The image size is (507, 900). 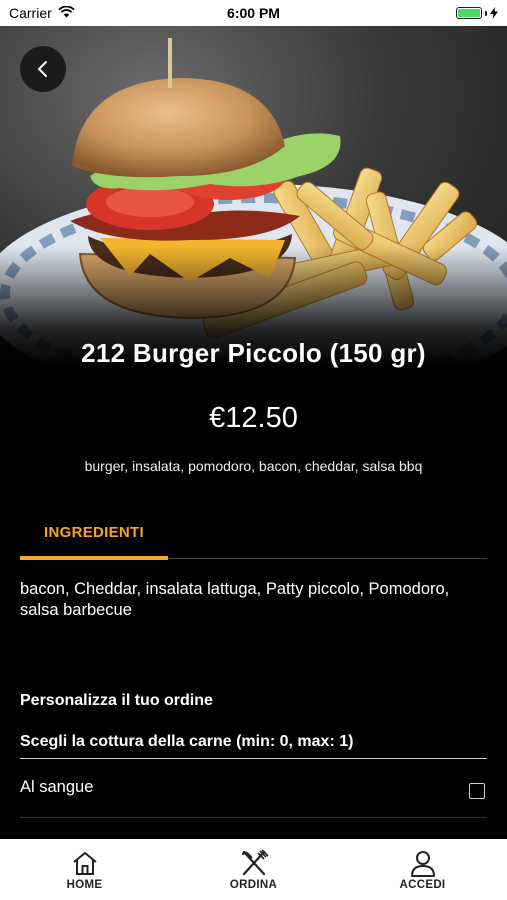 What do you see at coordinates (57, 787) in the screenshot?
I see `option-label: Al sangue` at bounding box center [57, 787].